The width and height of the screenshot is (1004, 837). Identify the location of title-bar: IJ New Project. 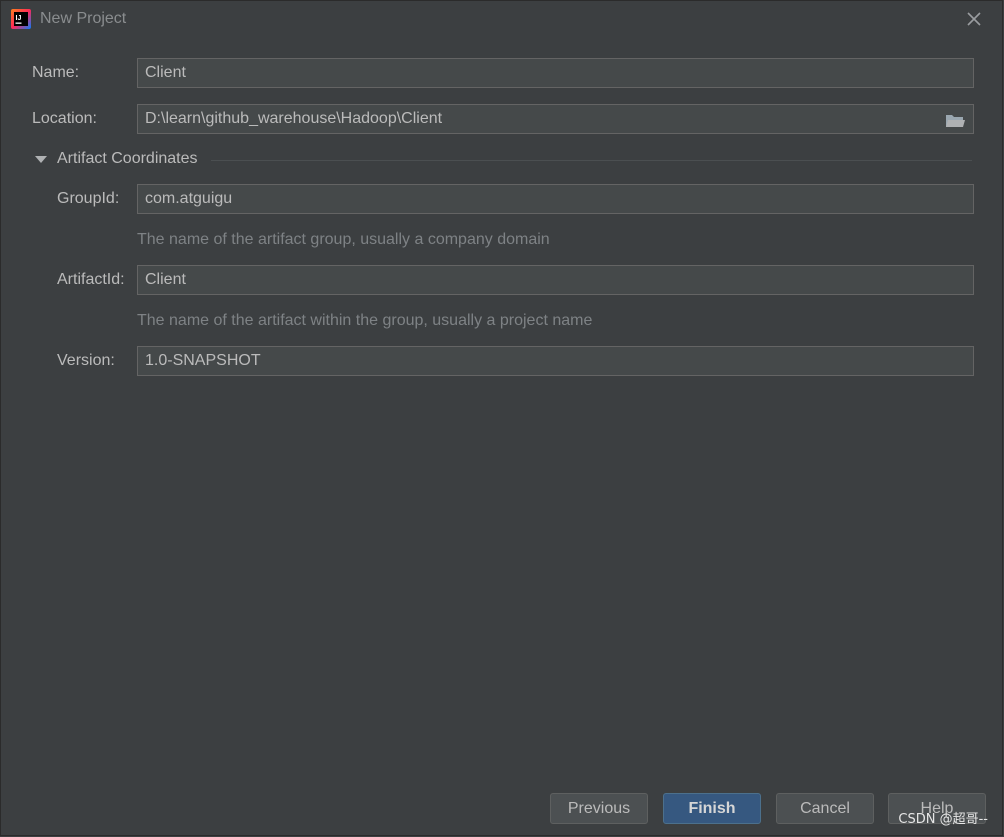
(501, 19).